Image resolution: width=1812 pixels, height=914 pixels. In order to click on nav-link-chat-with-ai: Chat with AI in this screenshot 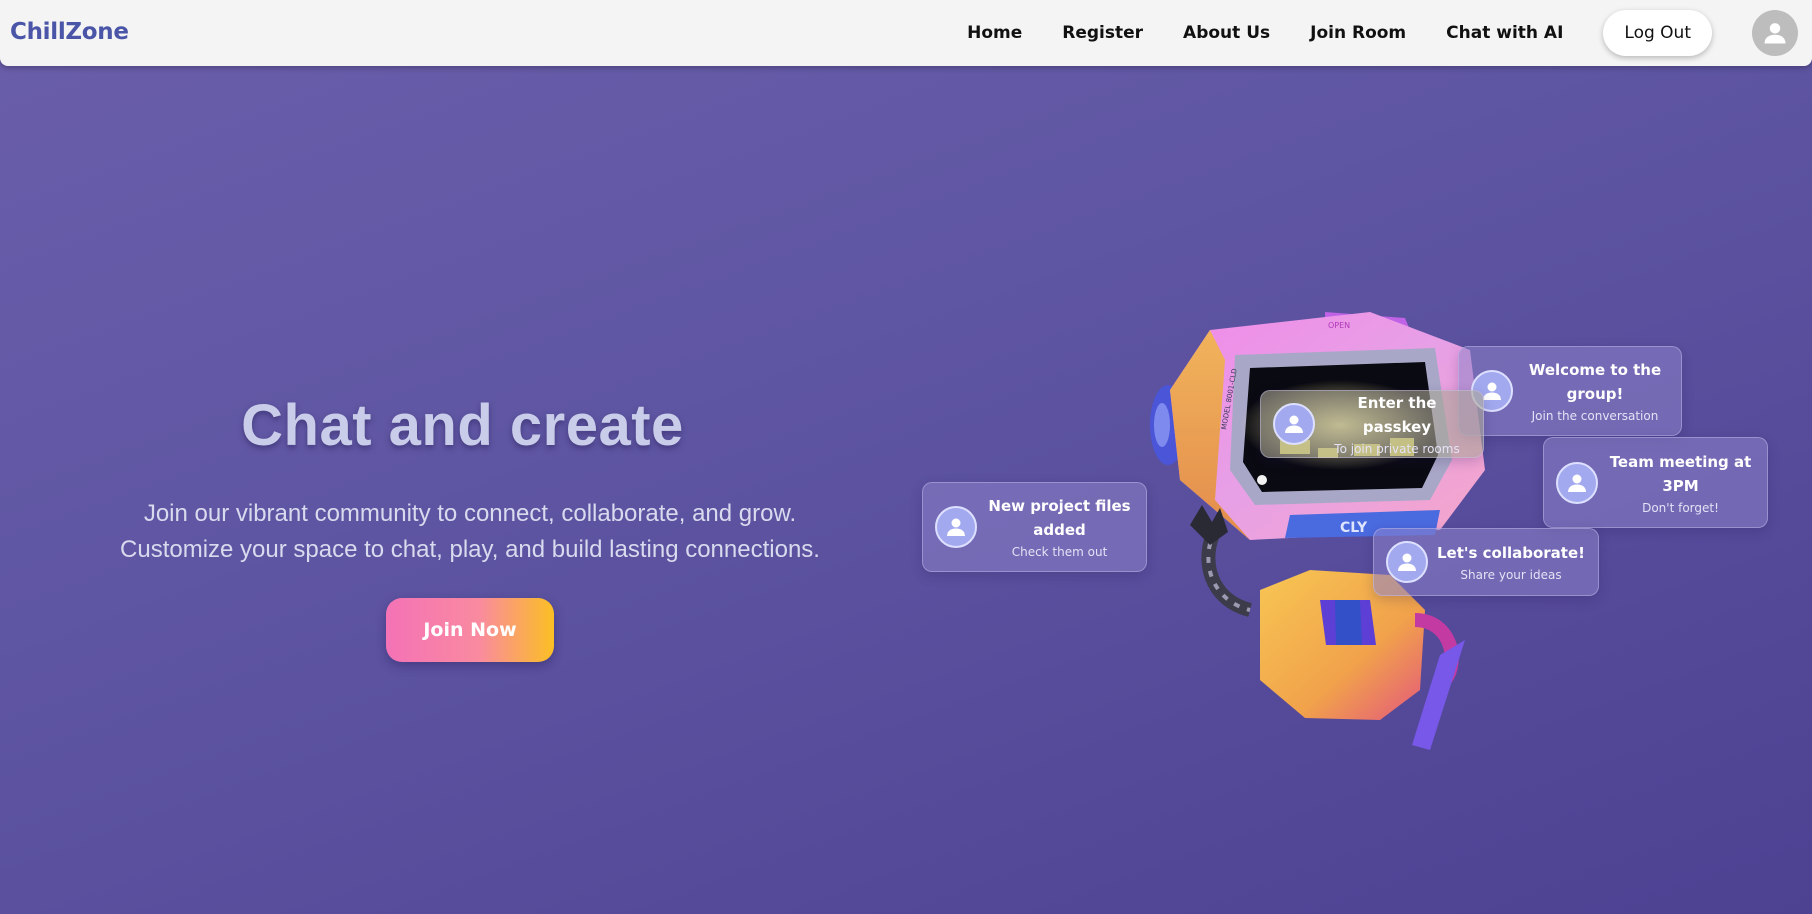, I will do `click(1504, 33)`.